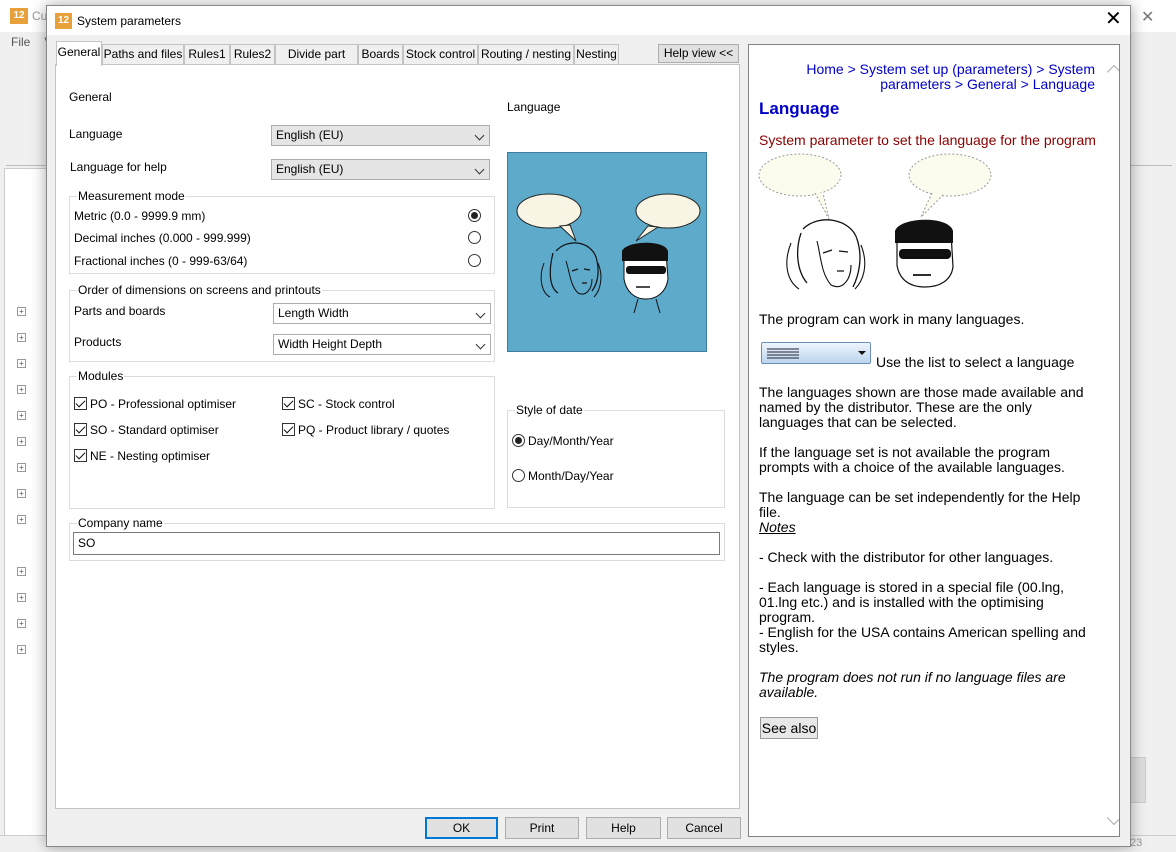 The height and width of the screenshot is (852, 1176). I want to click on ok-button: OK, so click(461, 828).